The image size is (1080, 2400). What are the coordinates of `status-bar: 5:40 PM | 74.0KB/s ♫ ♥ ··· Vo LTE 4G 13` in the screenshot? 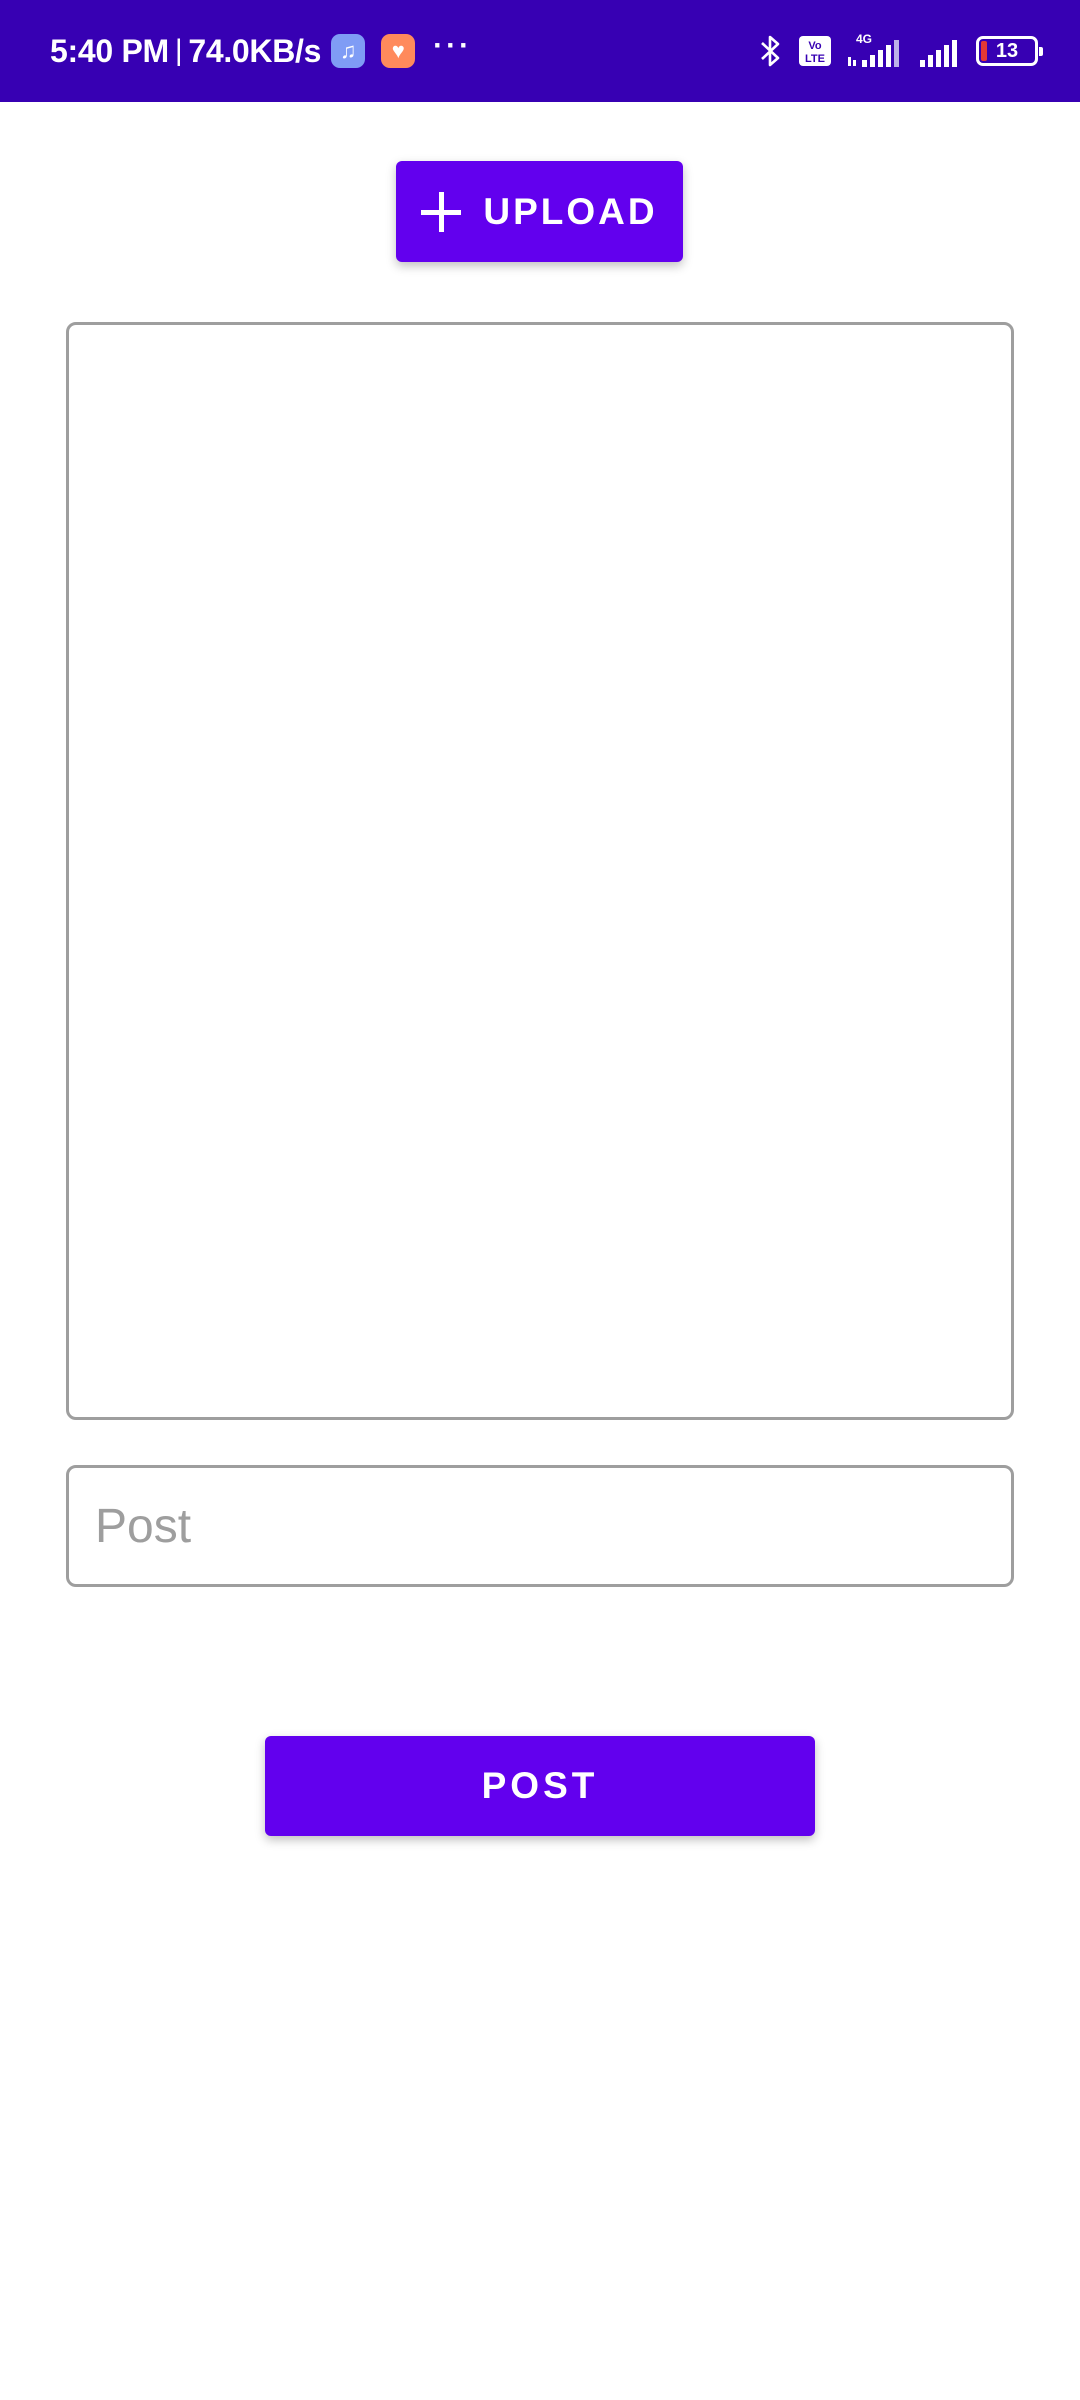 It's located at (540, 51).